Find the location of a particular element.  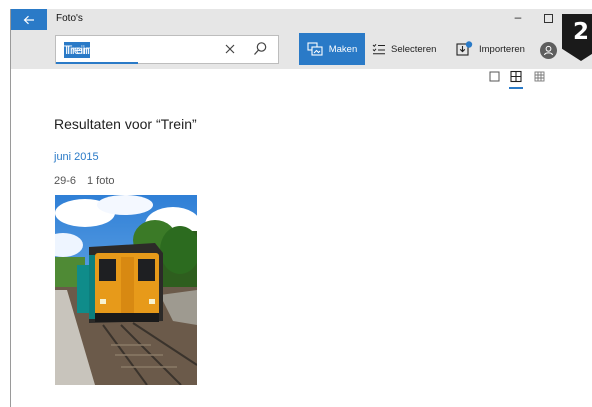

step-number: 2 is located at coordinates (580, 32).